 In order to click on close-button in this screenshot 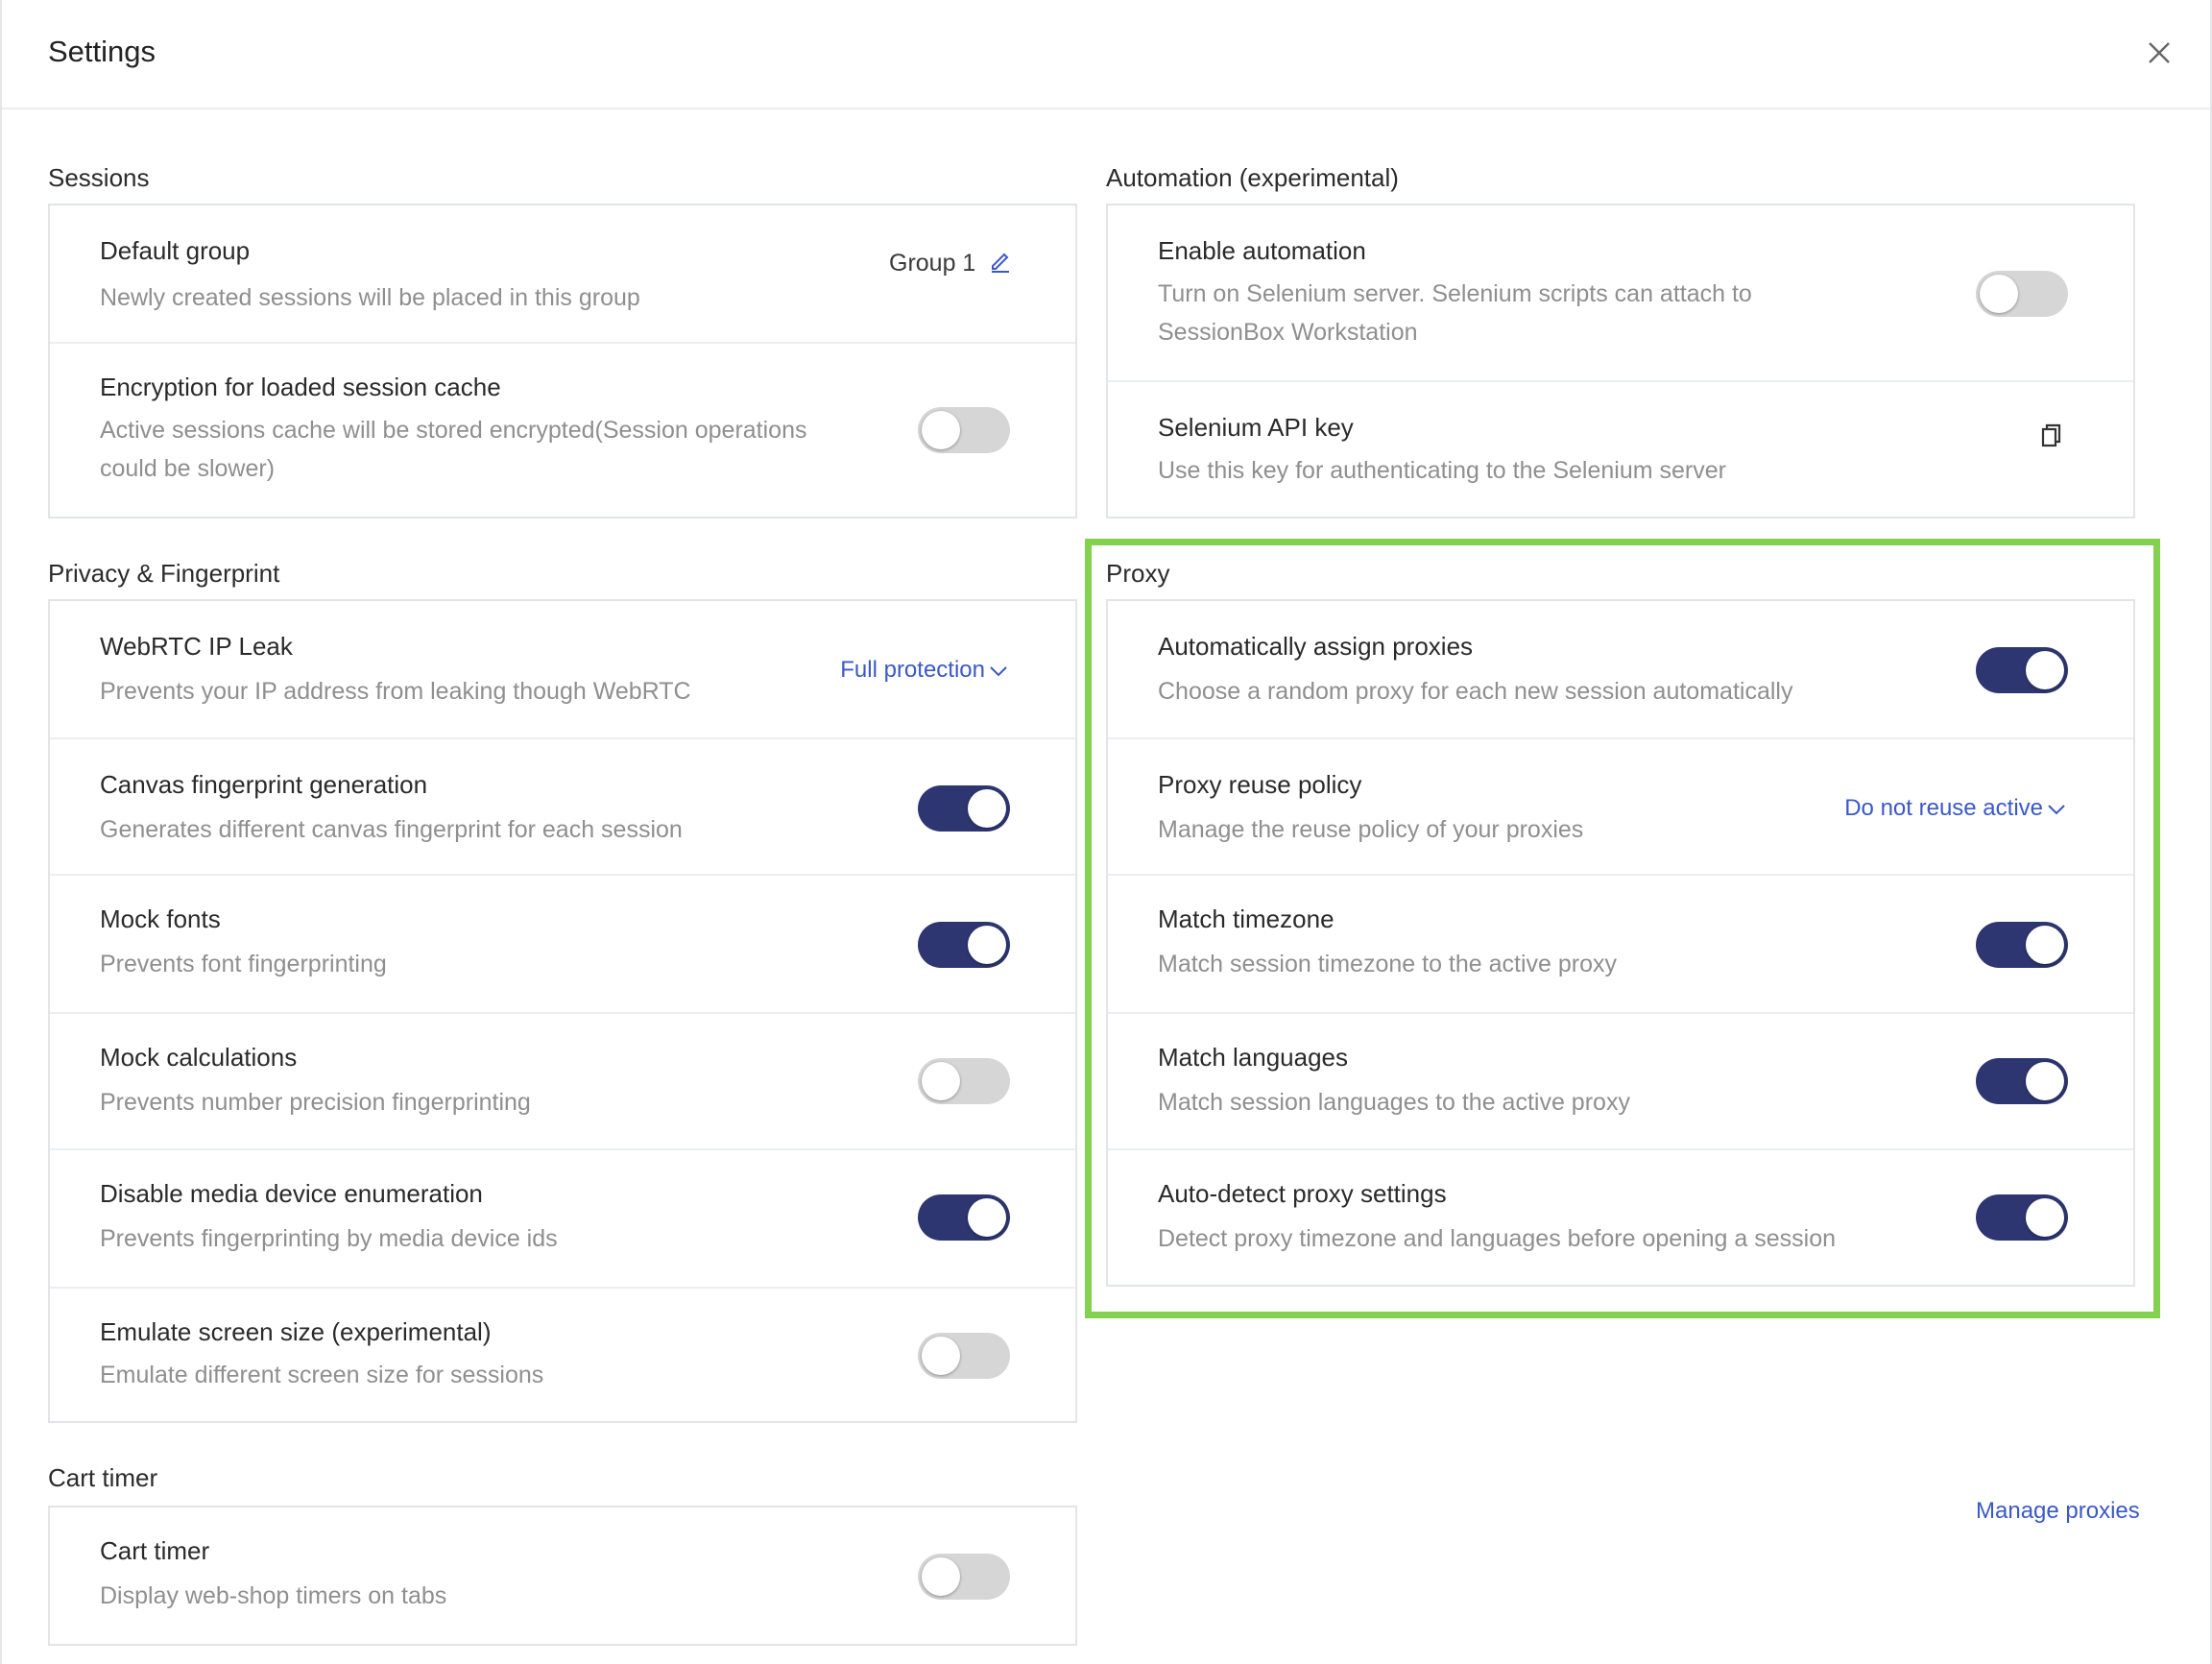, I will do `click(2160, 52)`.